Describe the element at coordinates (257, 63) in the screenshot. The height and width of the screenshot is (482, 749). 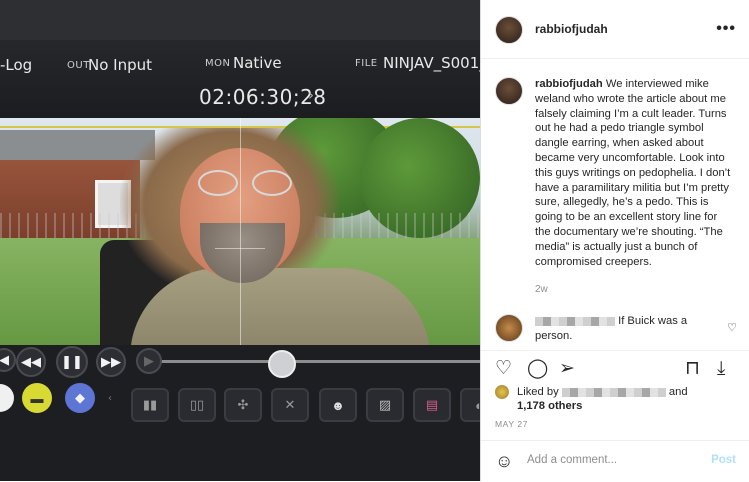
I see `mon-value: Native` at that location.